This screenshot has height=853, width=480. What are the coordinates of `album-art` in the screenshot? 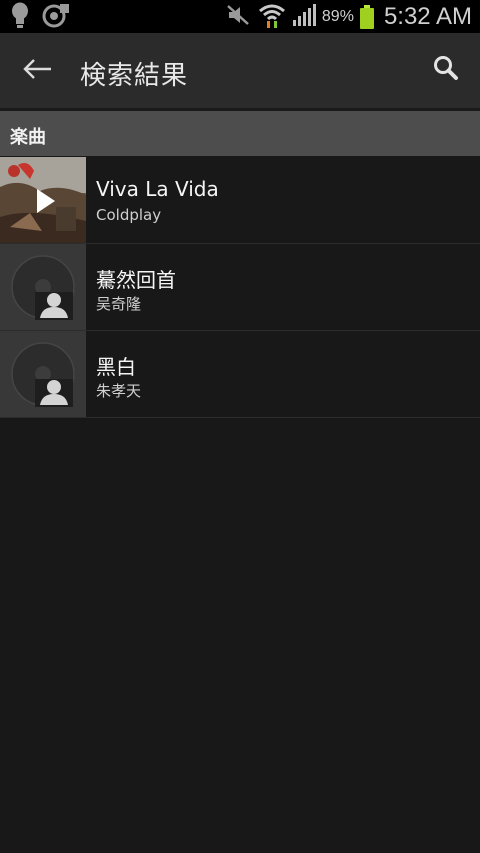 It's located at (43, 200).